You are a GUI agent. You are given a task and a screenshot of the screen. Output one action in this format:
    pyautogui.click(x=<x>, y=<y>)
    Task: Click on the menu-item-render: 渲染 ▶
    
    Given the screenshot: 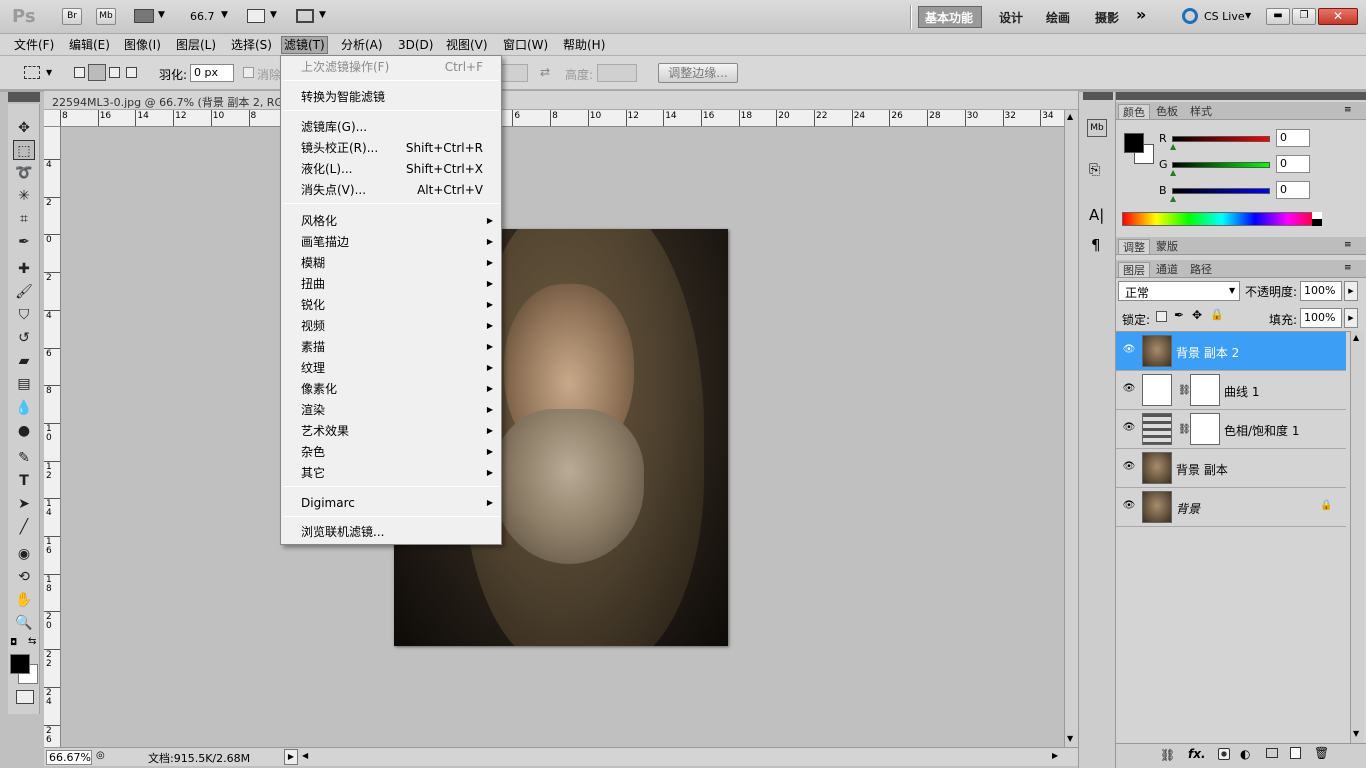 What is the action you would take?
    pyautogui.click(x=391, y=410)
    